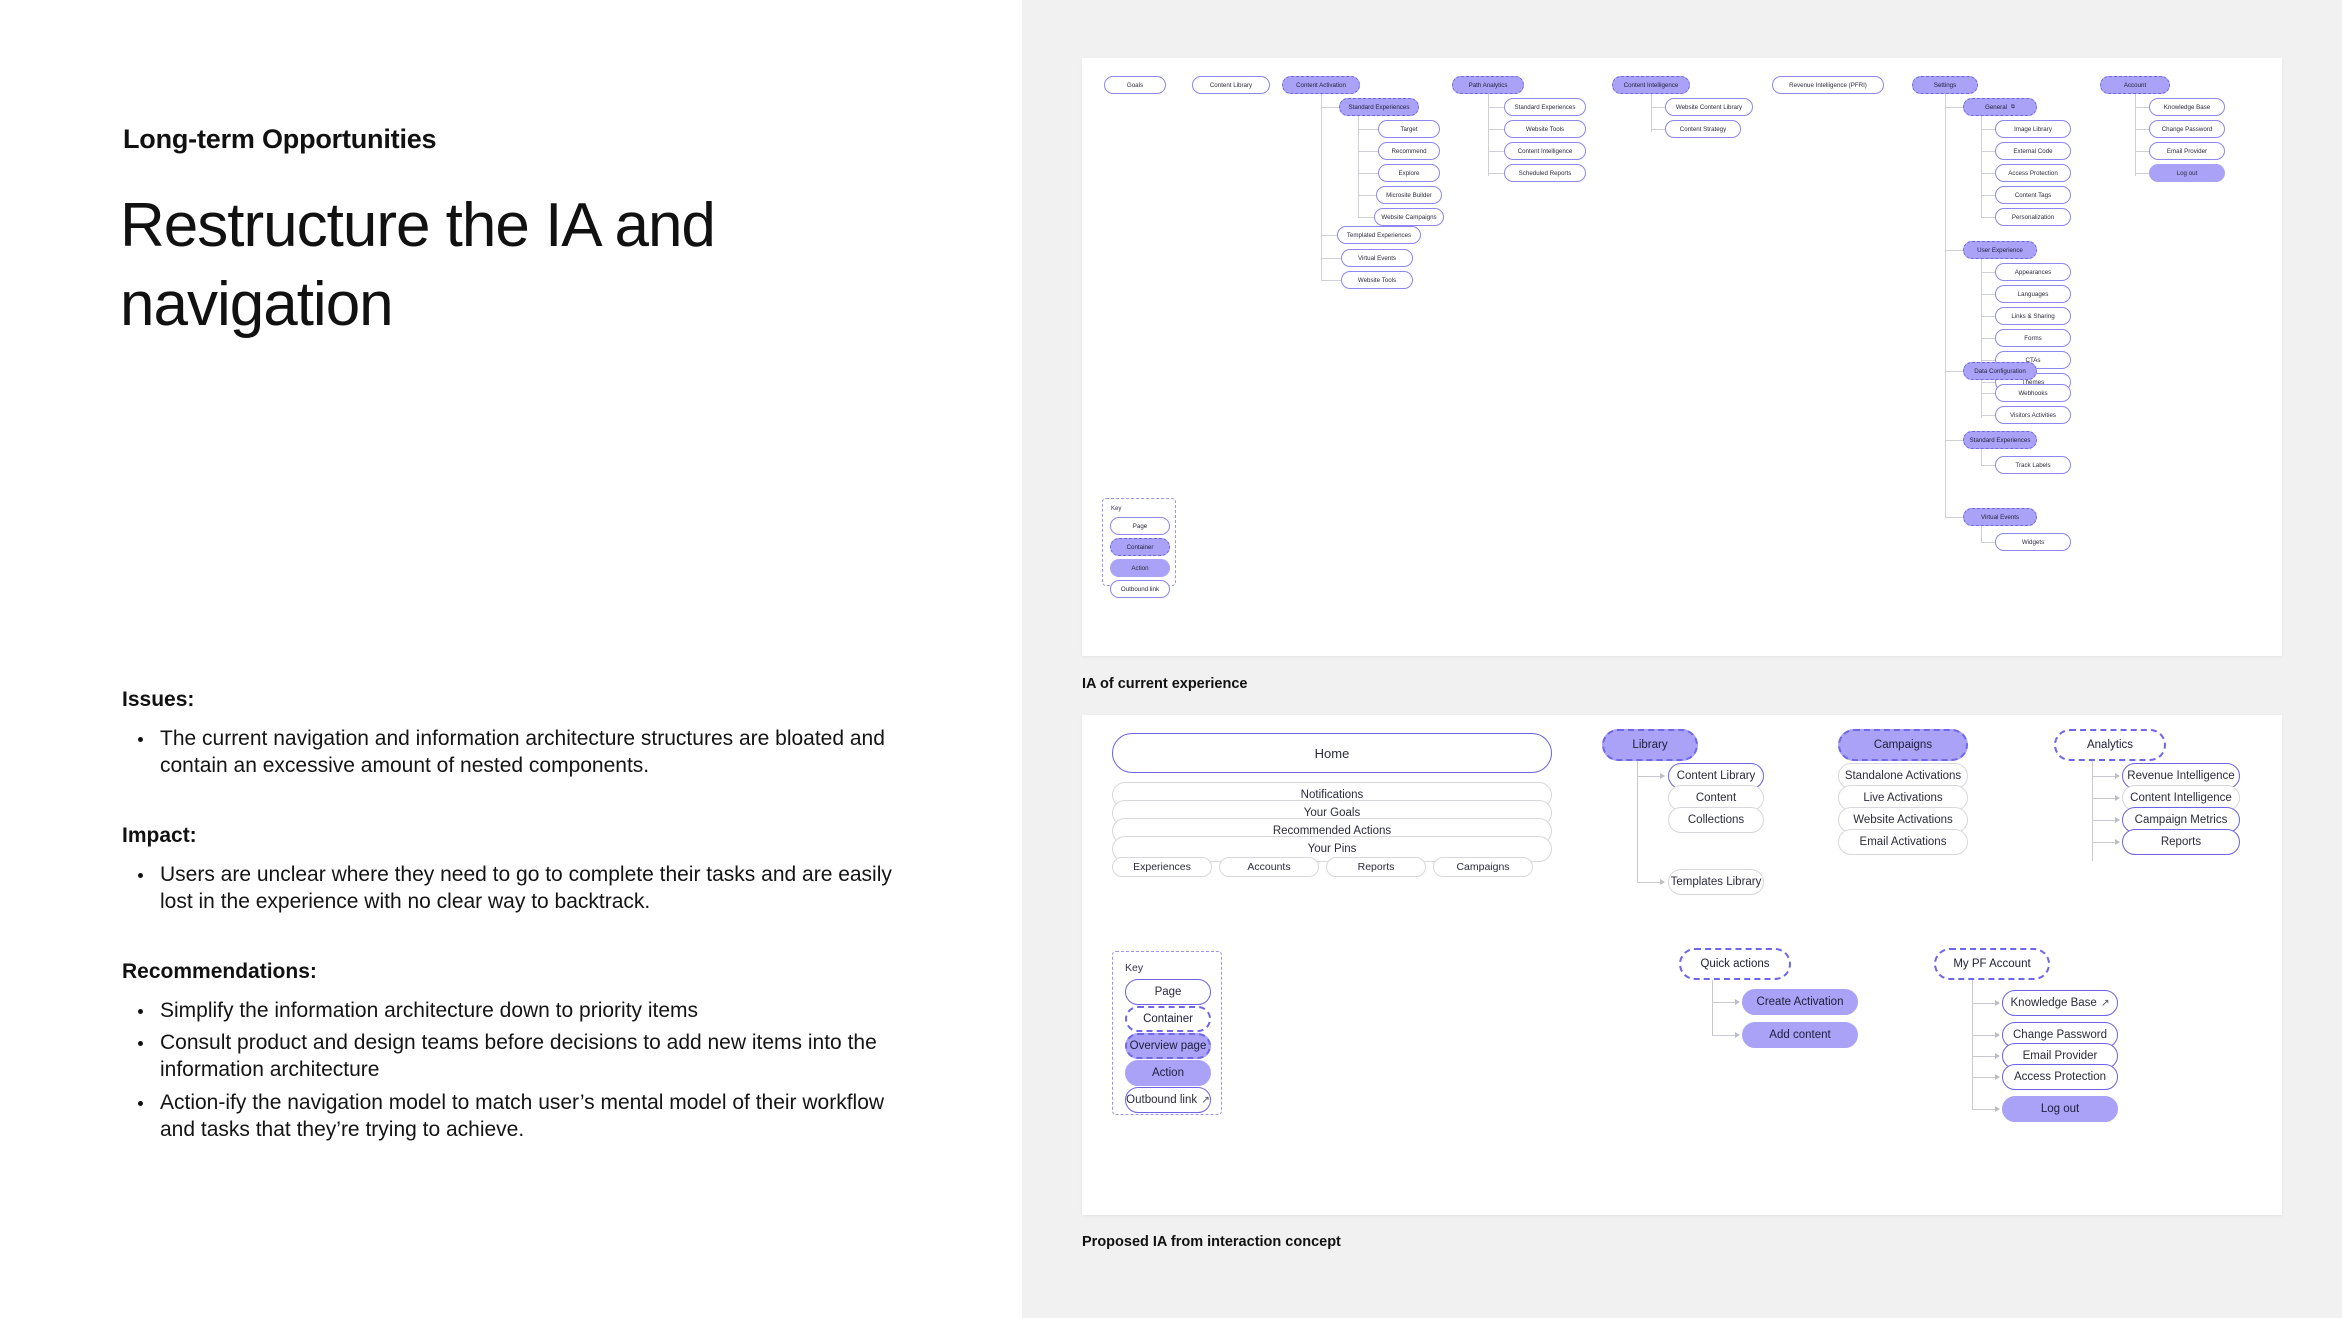  I want to click on node-visitors-activities: Visitors Activities, so click(2033, 415).